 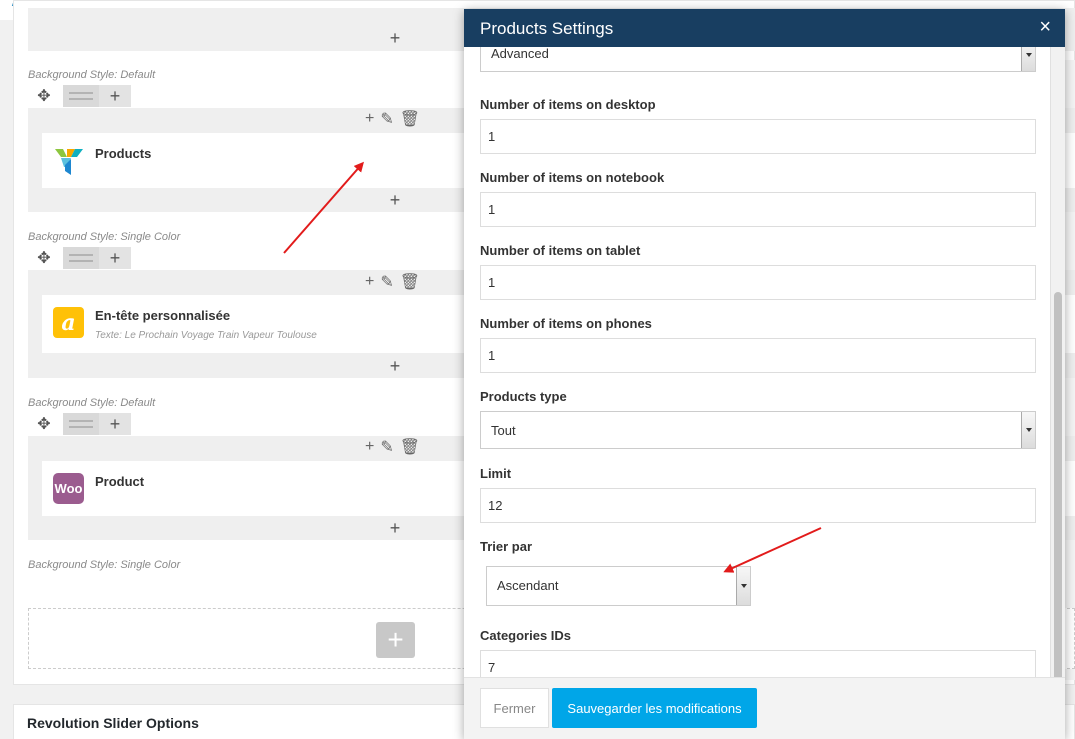 What do you see at coordinates (123, 153) in the screenshot?
I see `element-title: Products` at bounding box center [123, 153].